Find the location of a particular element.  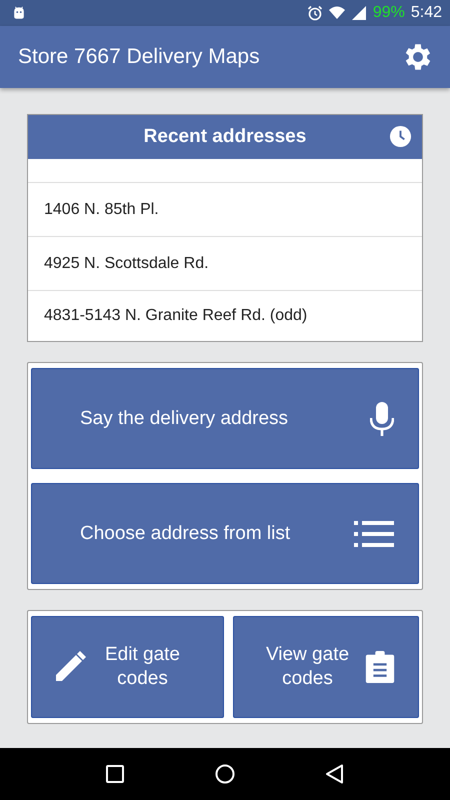

gate-codes-button: Edit gate codes is located at coordinates (127, 667).